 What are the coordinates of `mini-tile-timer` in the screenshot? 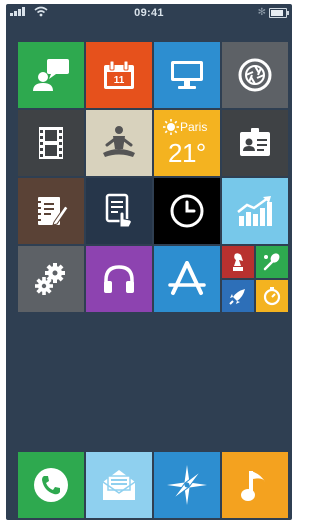 It's located at (272, 296).